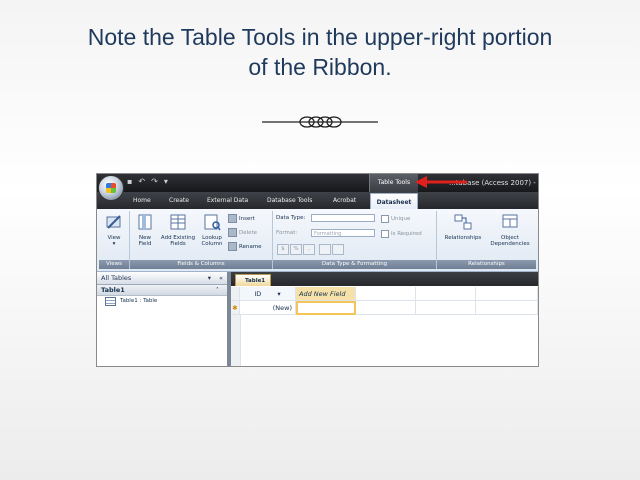  I want to click on decrease-decimals-button, so click(338, 249).